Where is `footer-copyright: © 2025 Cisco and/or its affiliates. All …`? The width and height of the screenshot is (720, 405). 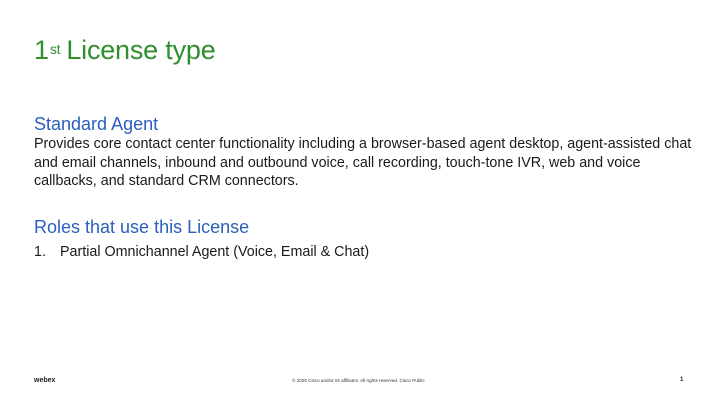
footer-copyright: © 2025 Cisco and/or its affiliates. All … is located at coordinates (358, 380).